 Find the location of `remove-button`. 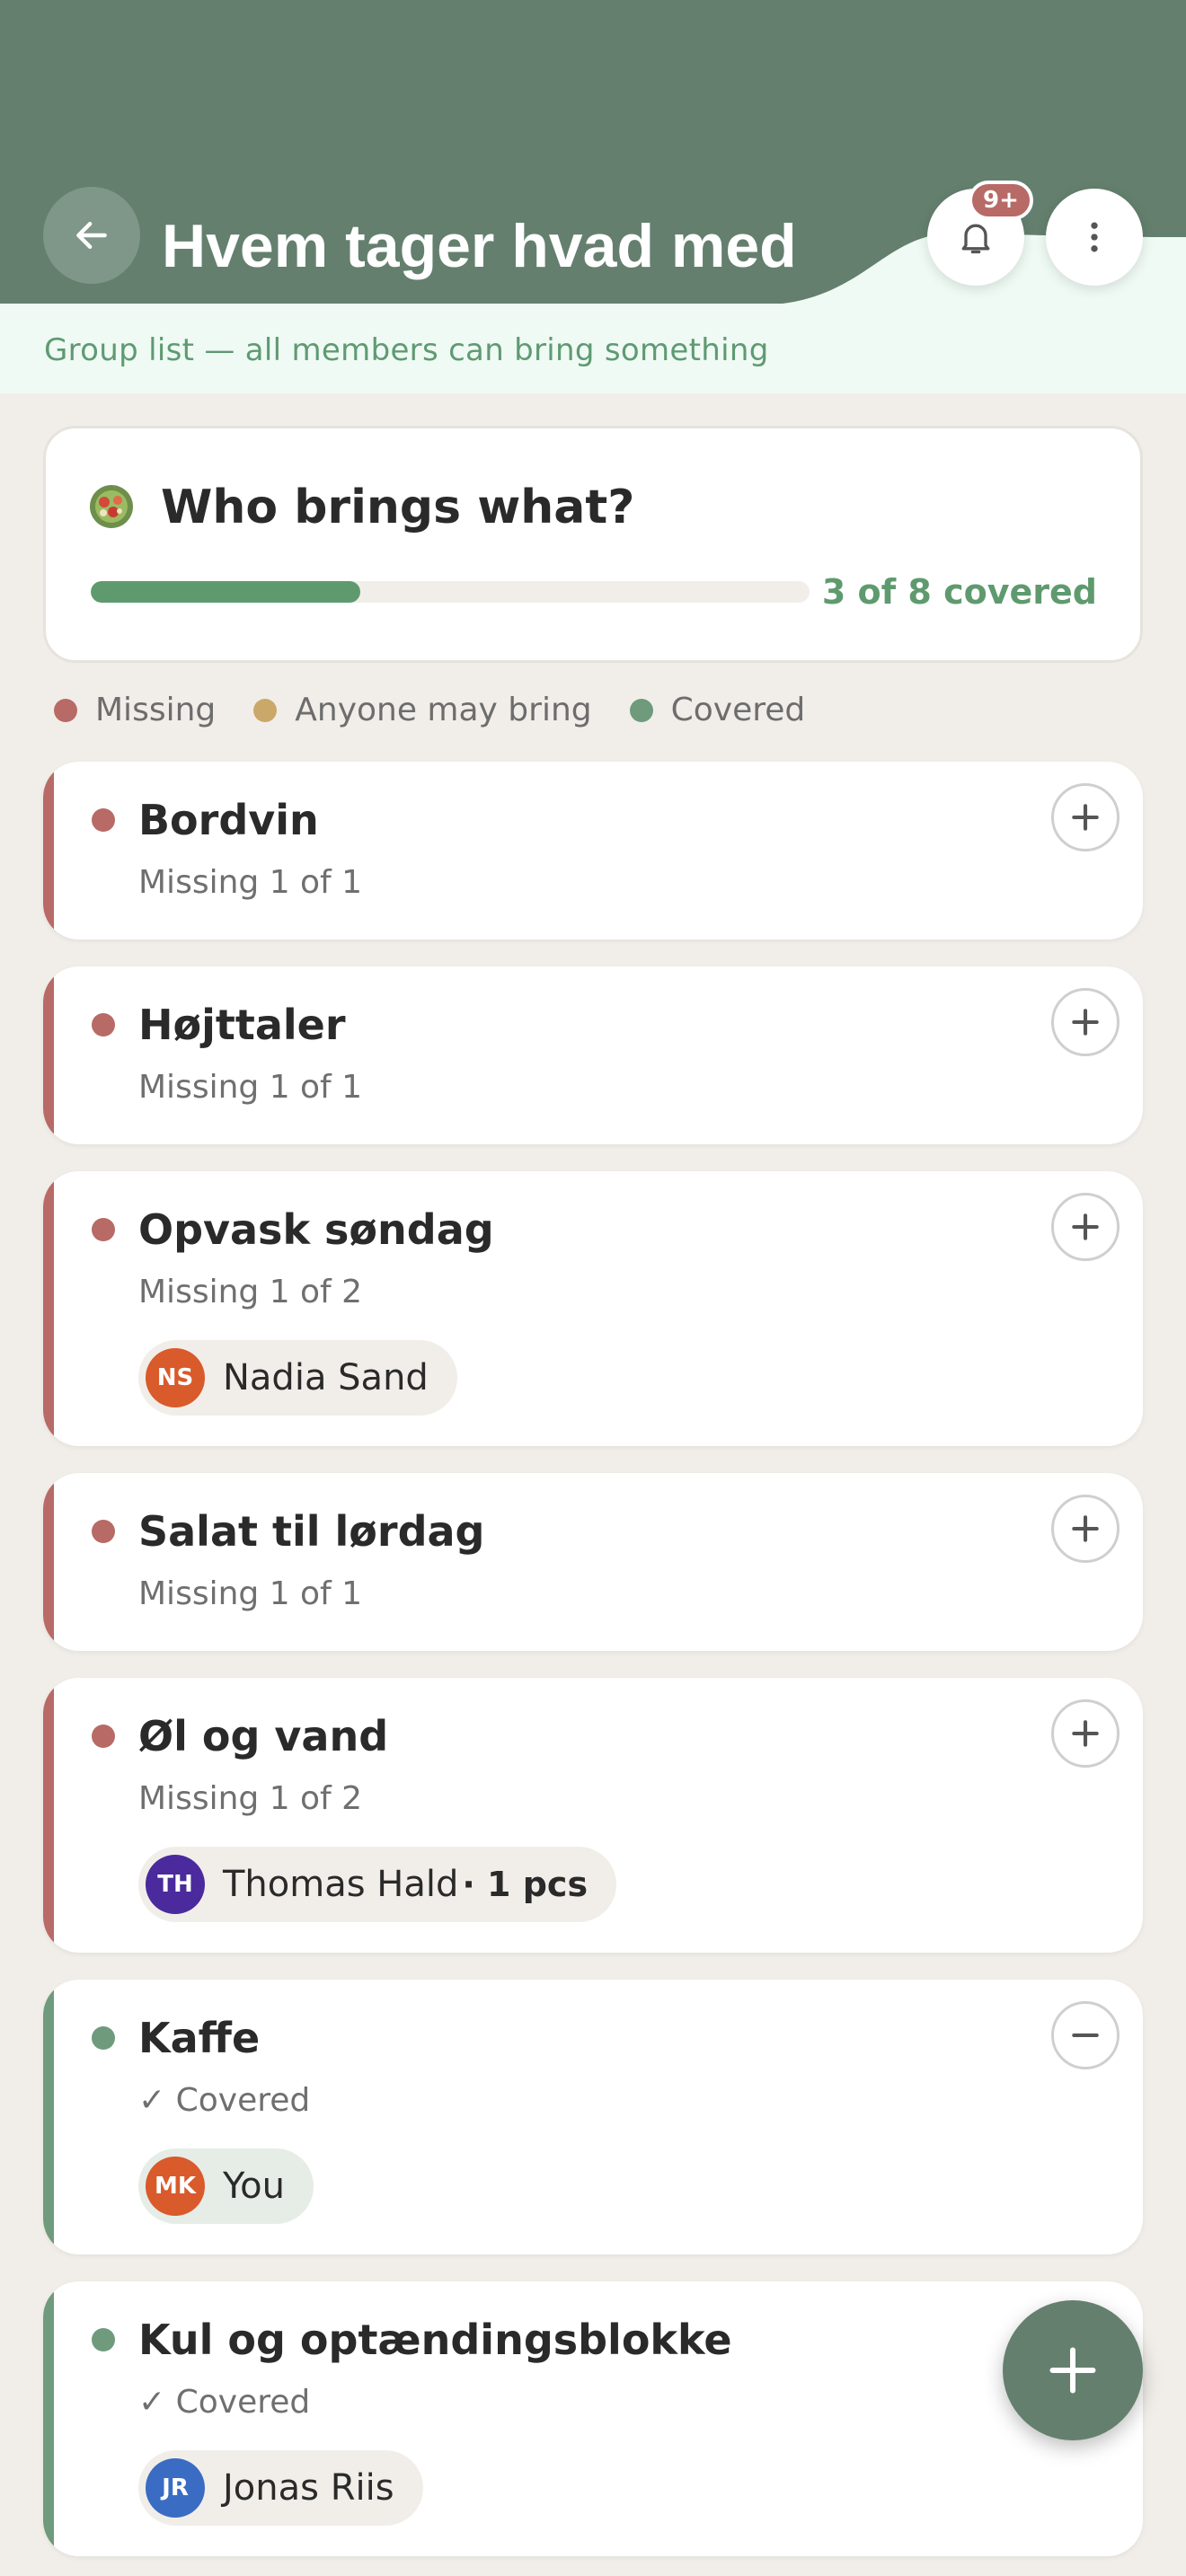

remove-button is located at coordinates (1085, 2035).